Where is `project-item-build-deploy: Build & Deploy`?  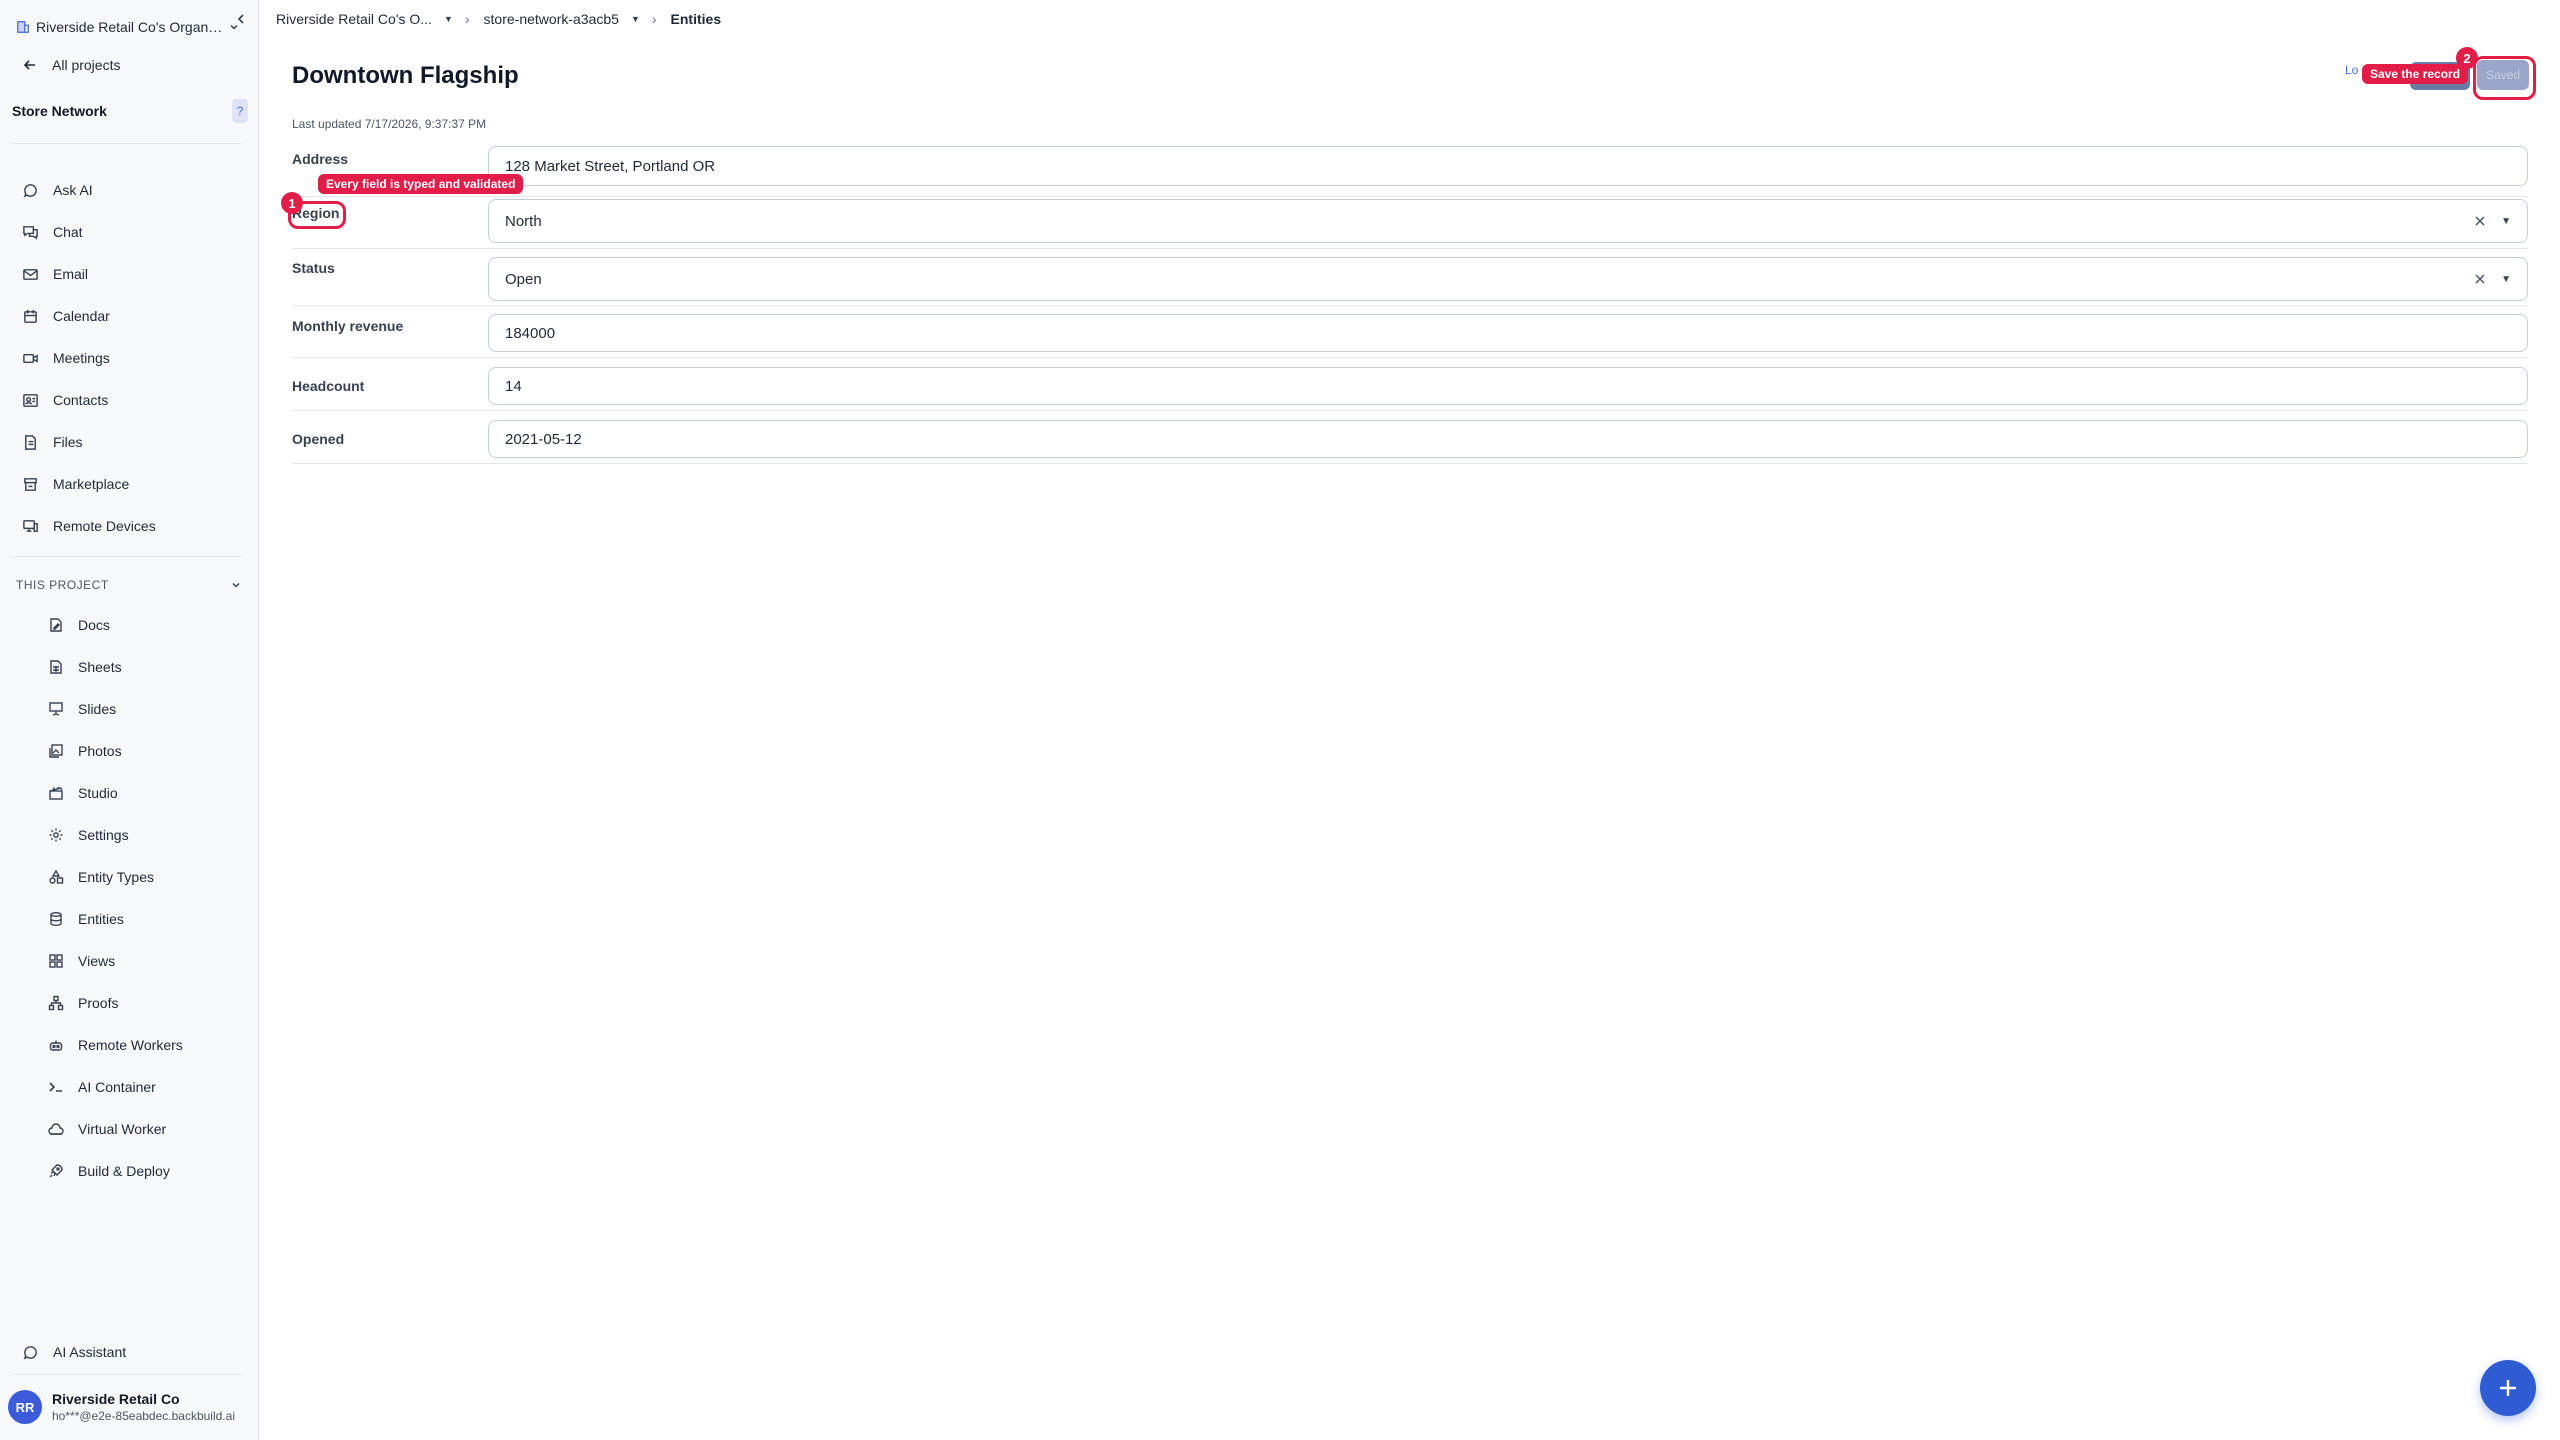 project-item-build-deploy: Build & Deploy is located at coordinates (109, 1171).